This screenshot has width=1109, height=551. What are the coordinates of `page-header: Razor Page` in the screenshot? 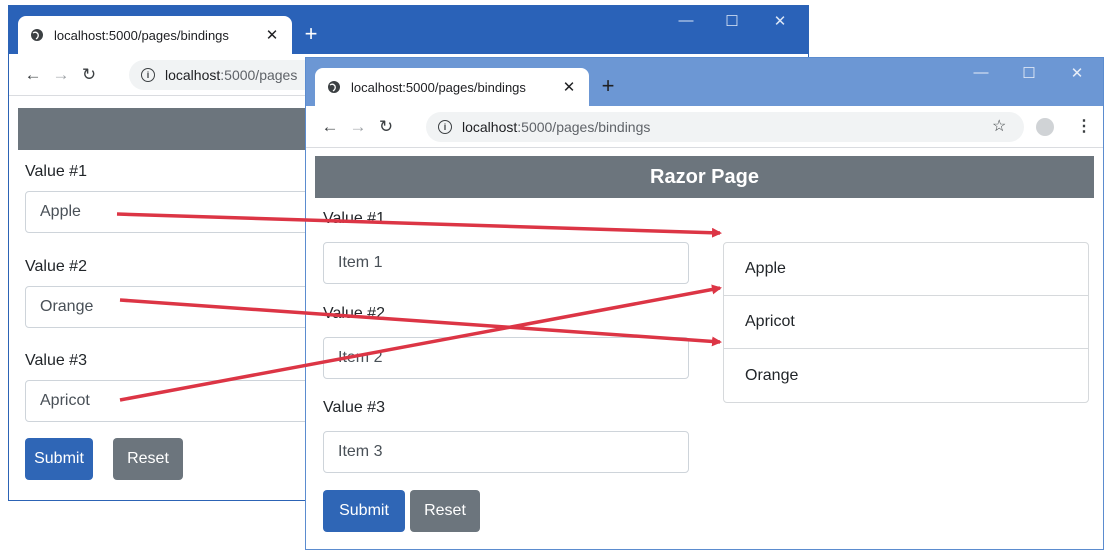 It's located at (704, 177).